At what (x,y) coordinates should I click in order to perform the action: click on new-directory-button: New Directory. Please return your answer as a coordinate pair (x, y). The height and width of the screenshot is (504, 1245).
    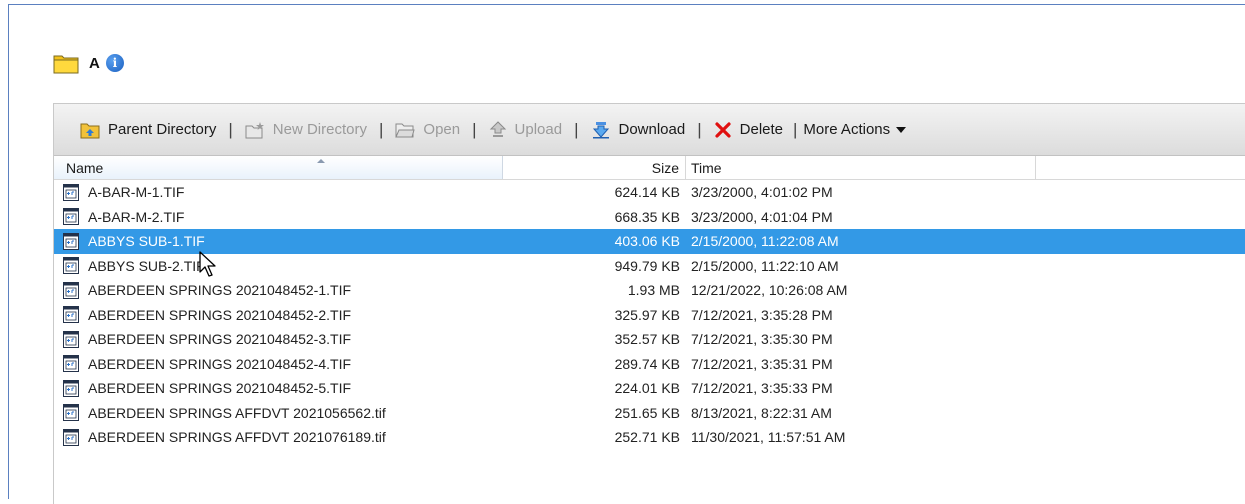
    Looking at the image, I should click on (306, 130).